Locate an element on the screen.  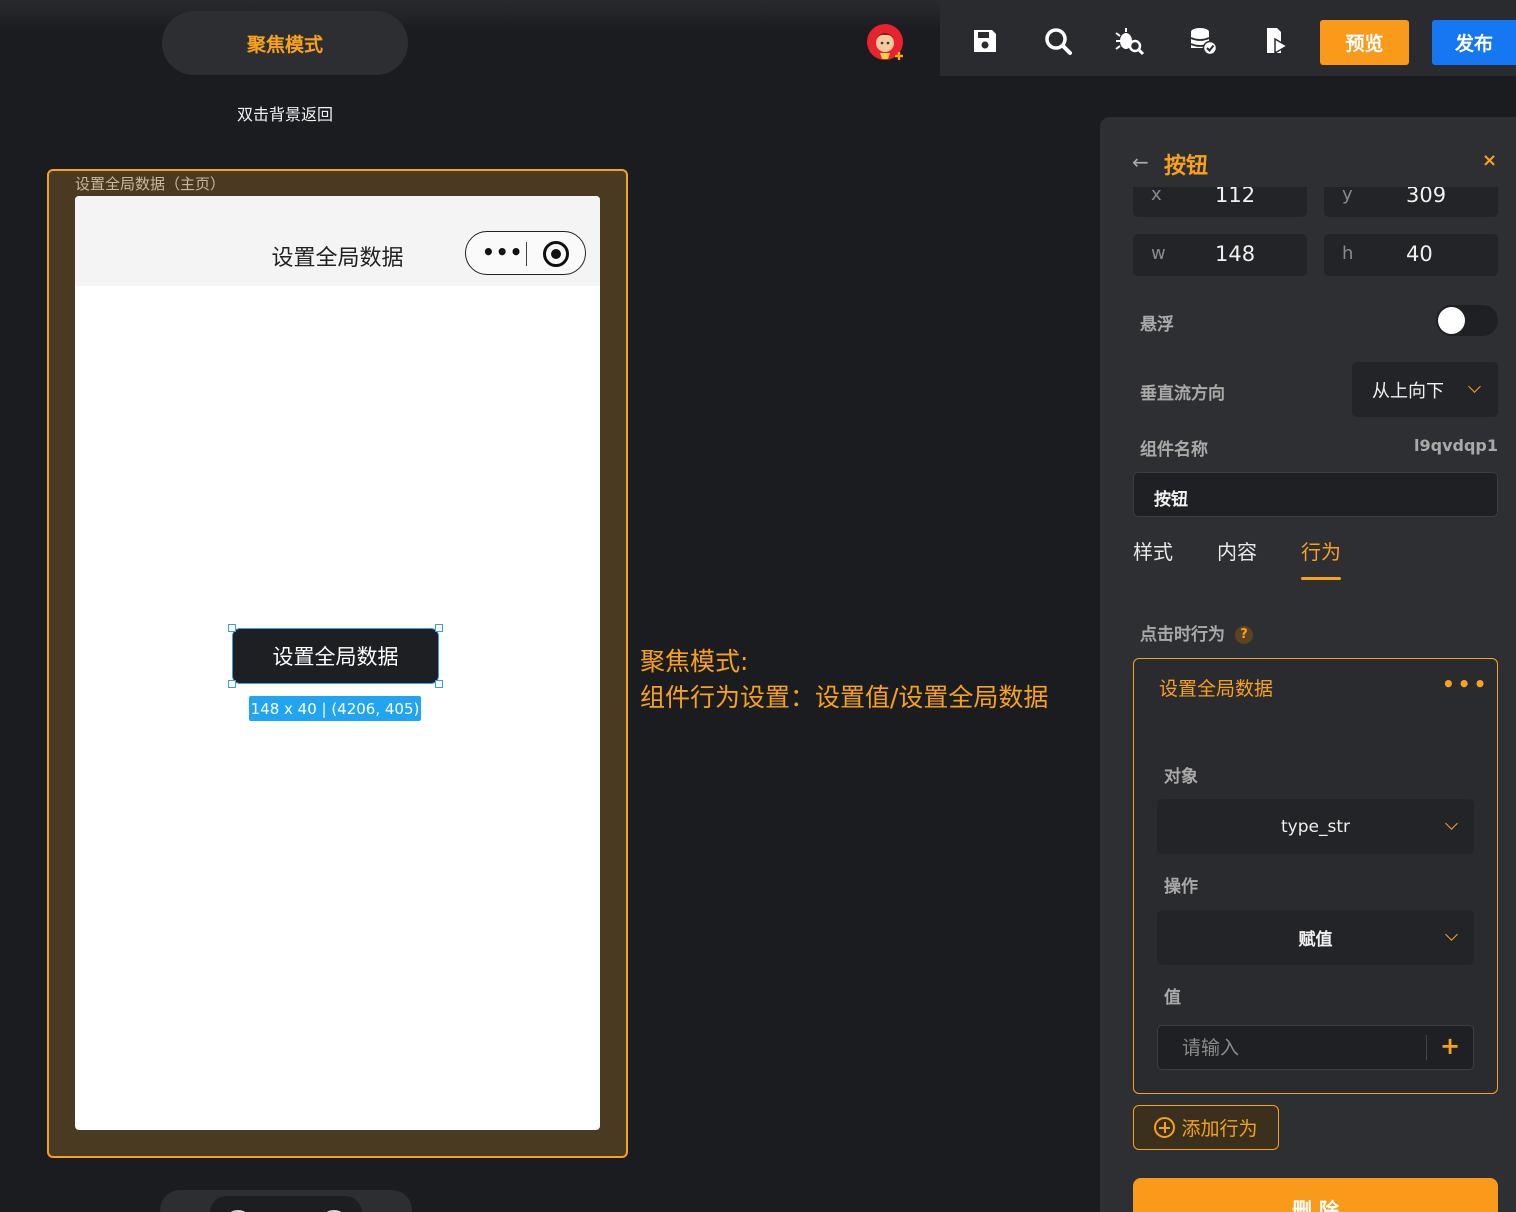
capsule-divider is located at coordinates (526, 254).